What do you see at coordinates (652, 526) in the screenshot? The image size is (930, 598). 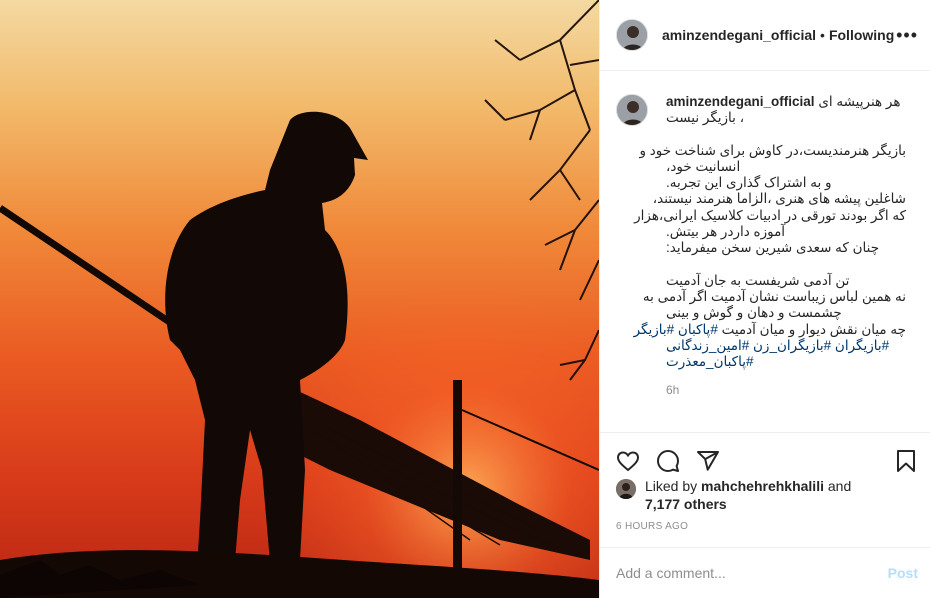 I see `post-timestamp: 6 HOURS AGO` at bounding box center [652, 526].